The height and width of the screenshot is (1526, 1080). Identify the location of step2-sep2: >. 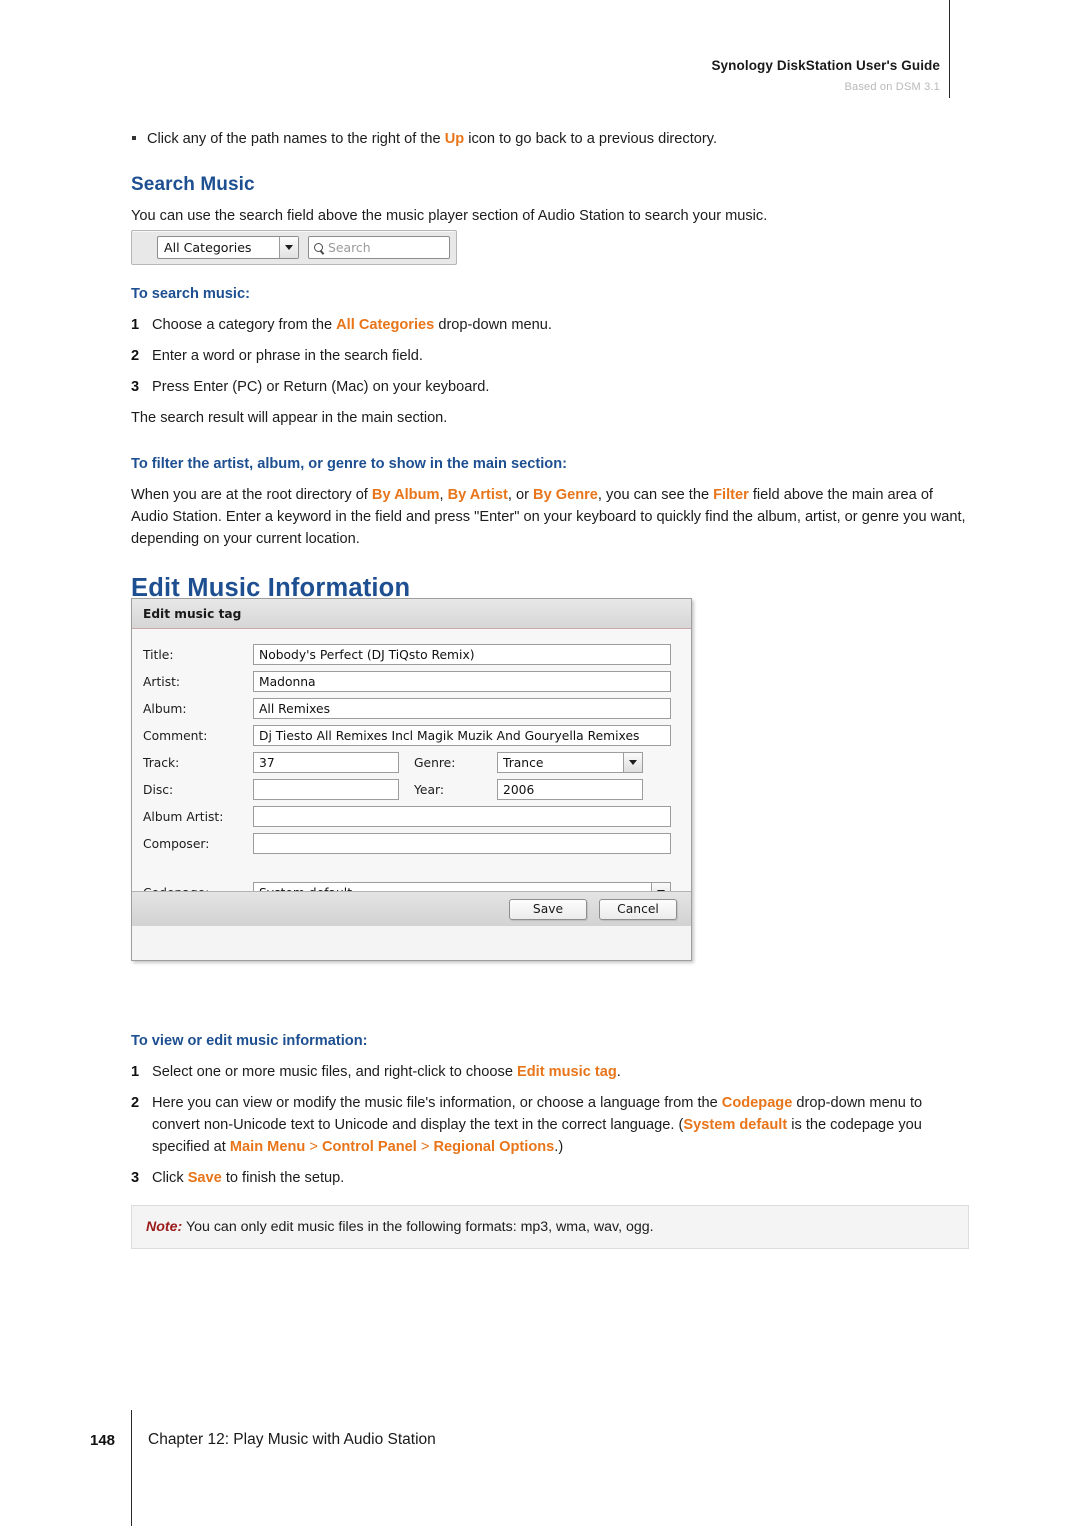
(425, 1147).